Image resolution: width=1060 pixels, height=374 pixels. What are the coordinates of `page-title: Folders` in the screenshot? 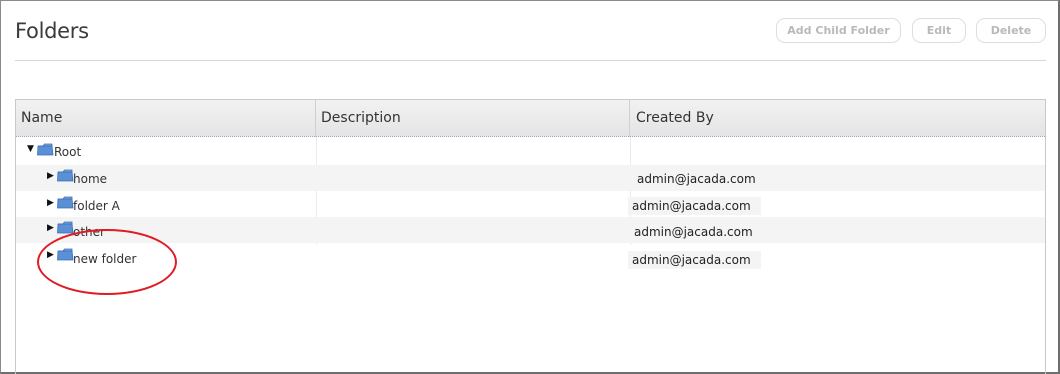 It's located at (52, 31).